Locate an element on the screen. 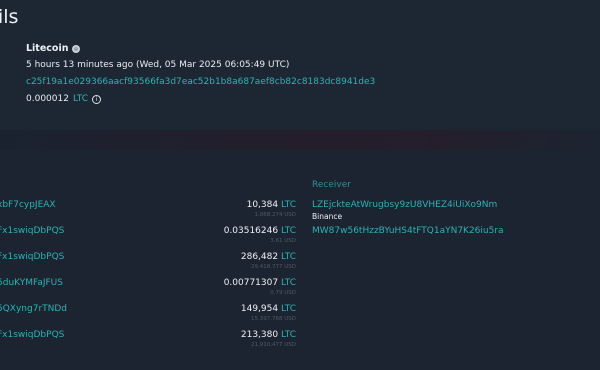 Image resolution: width=600 pixels, height=370 pixels. input-amount: 0.00771307 is located at coordinates (251, 283).